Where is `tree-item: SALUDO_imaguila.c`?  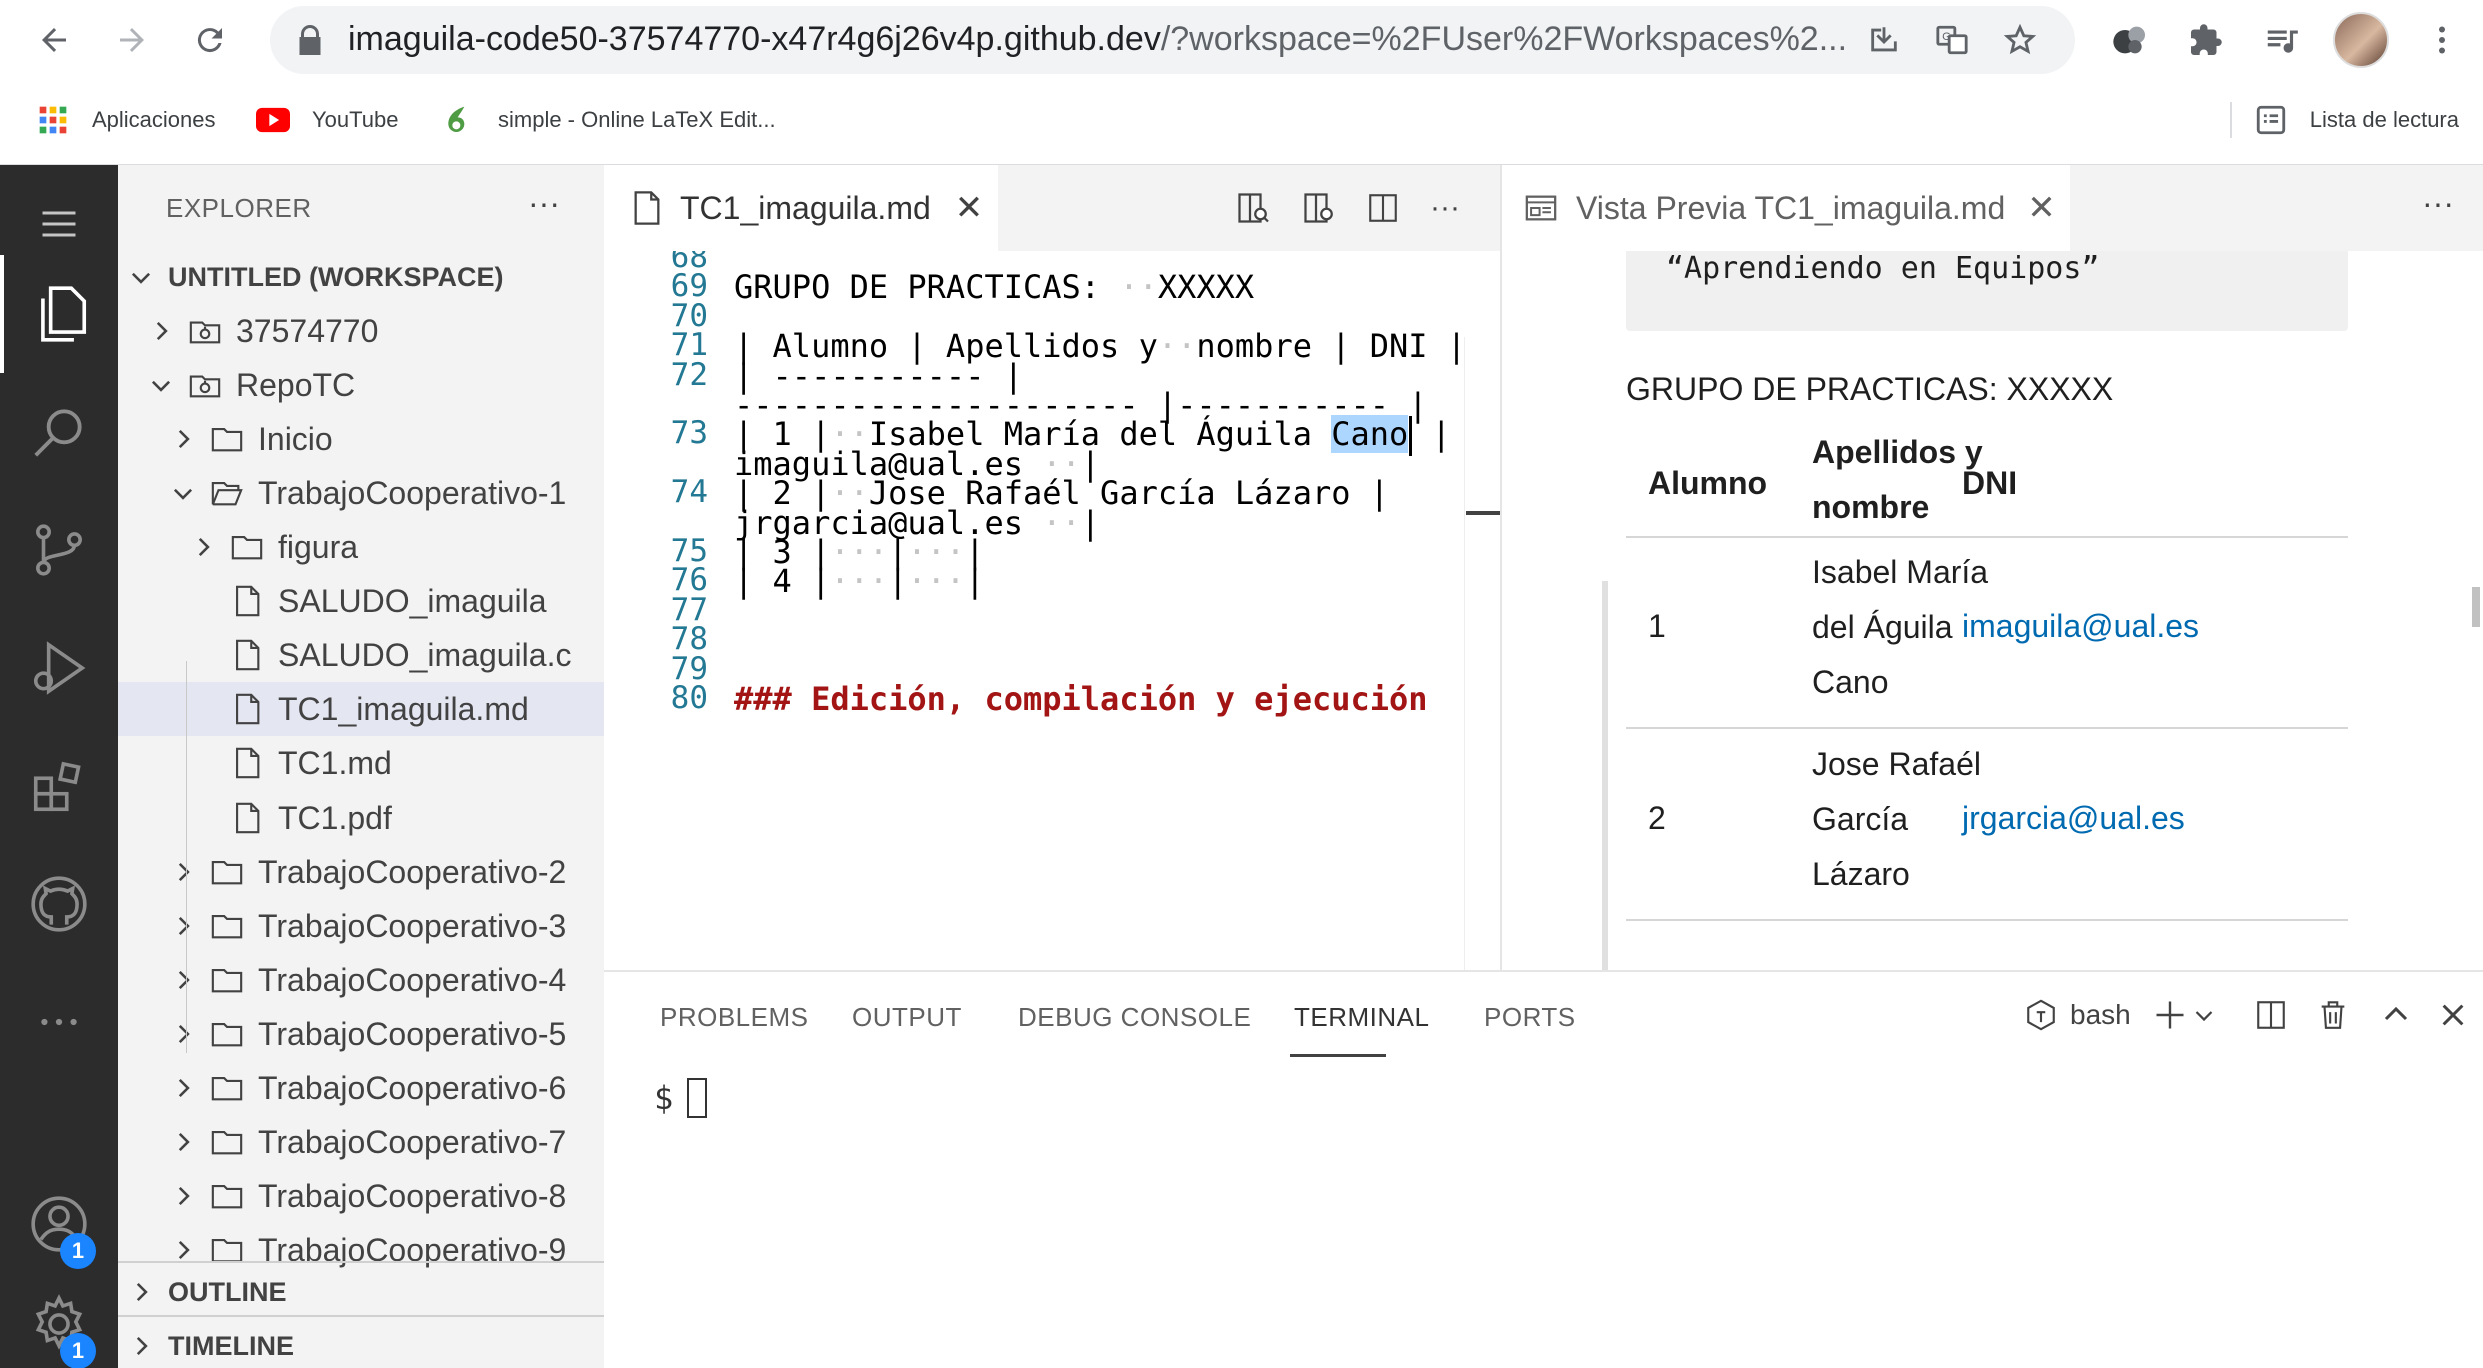
tree-item: SALUDO_imaguila.c is located at coordinates (361, 655).